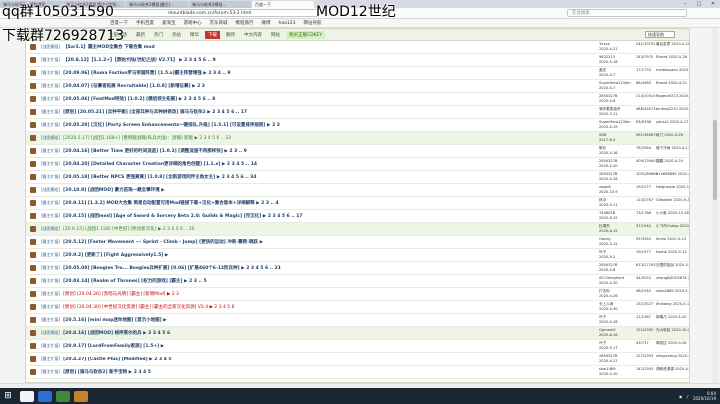 Image resolution: width=720 pixels, height=404 pixels. I want to click on volume-icon: ♪, so click(687, 396).